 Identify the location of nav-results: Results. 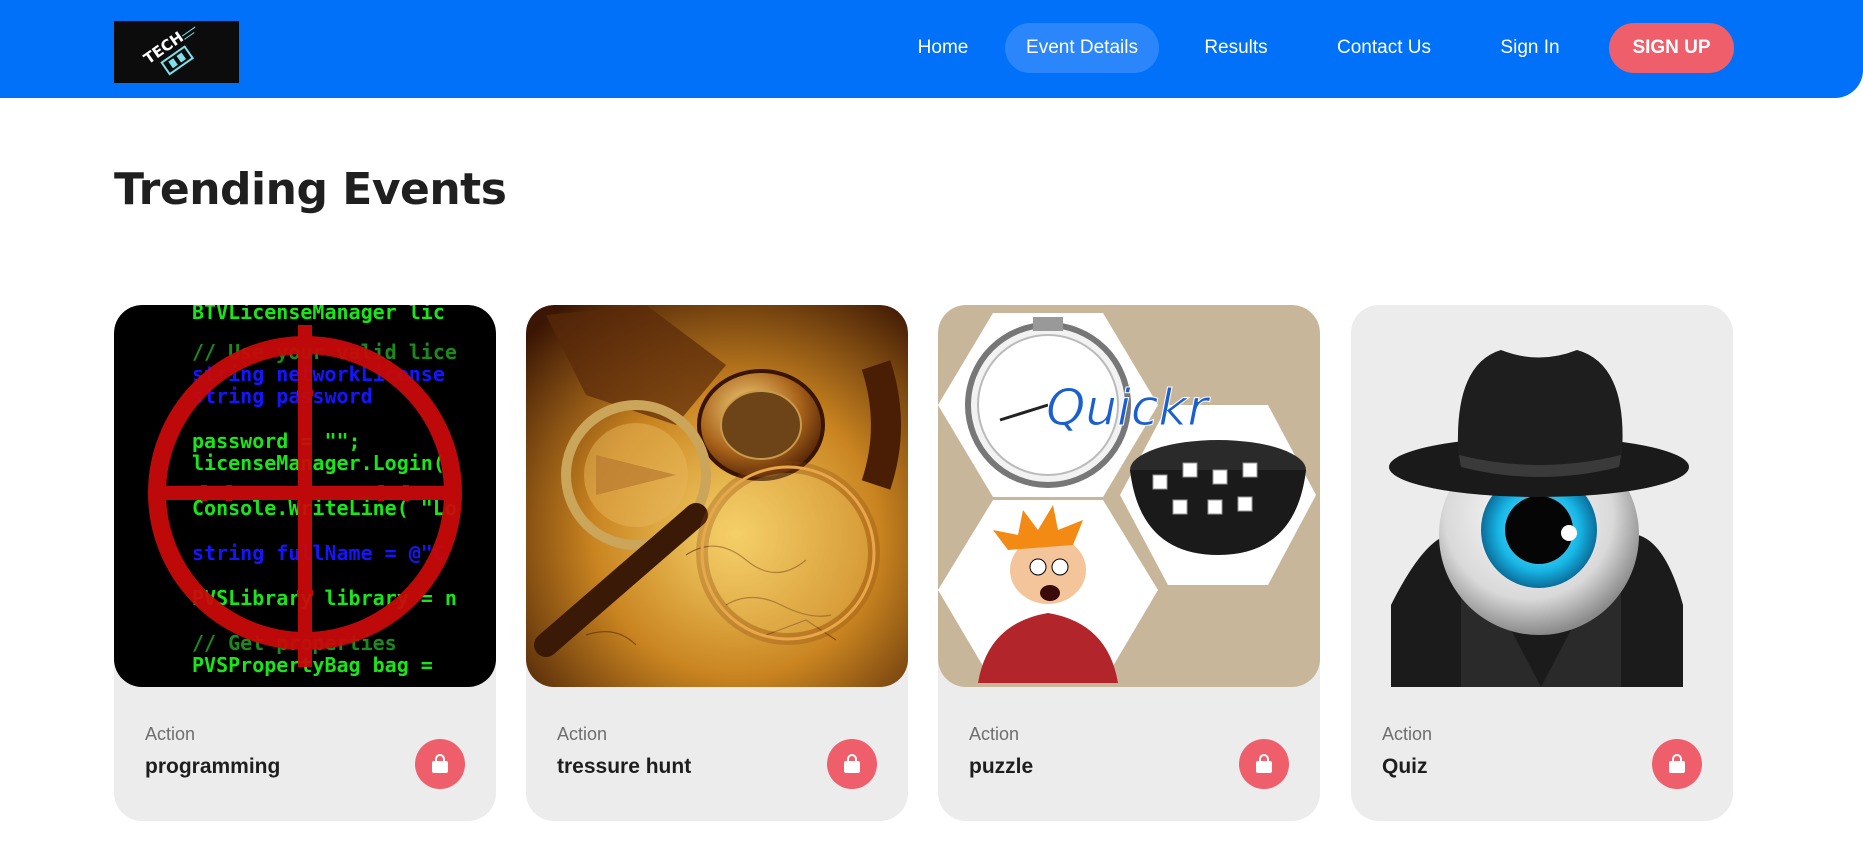
(1236, 48).